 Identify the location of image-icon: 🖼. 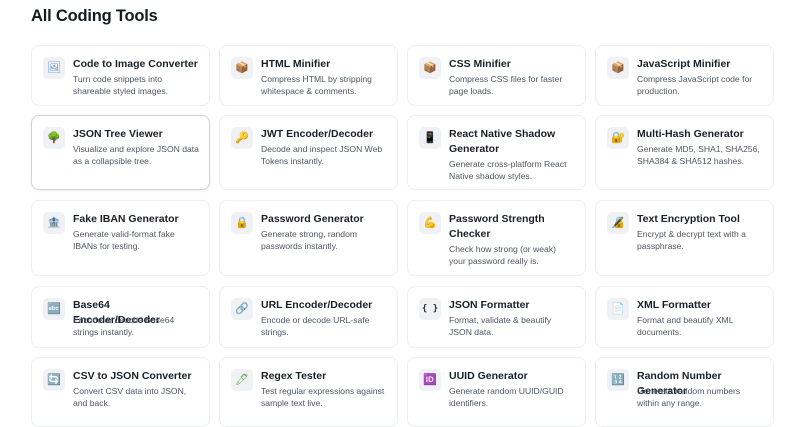
(54, 68).